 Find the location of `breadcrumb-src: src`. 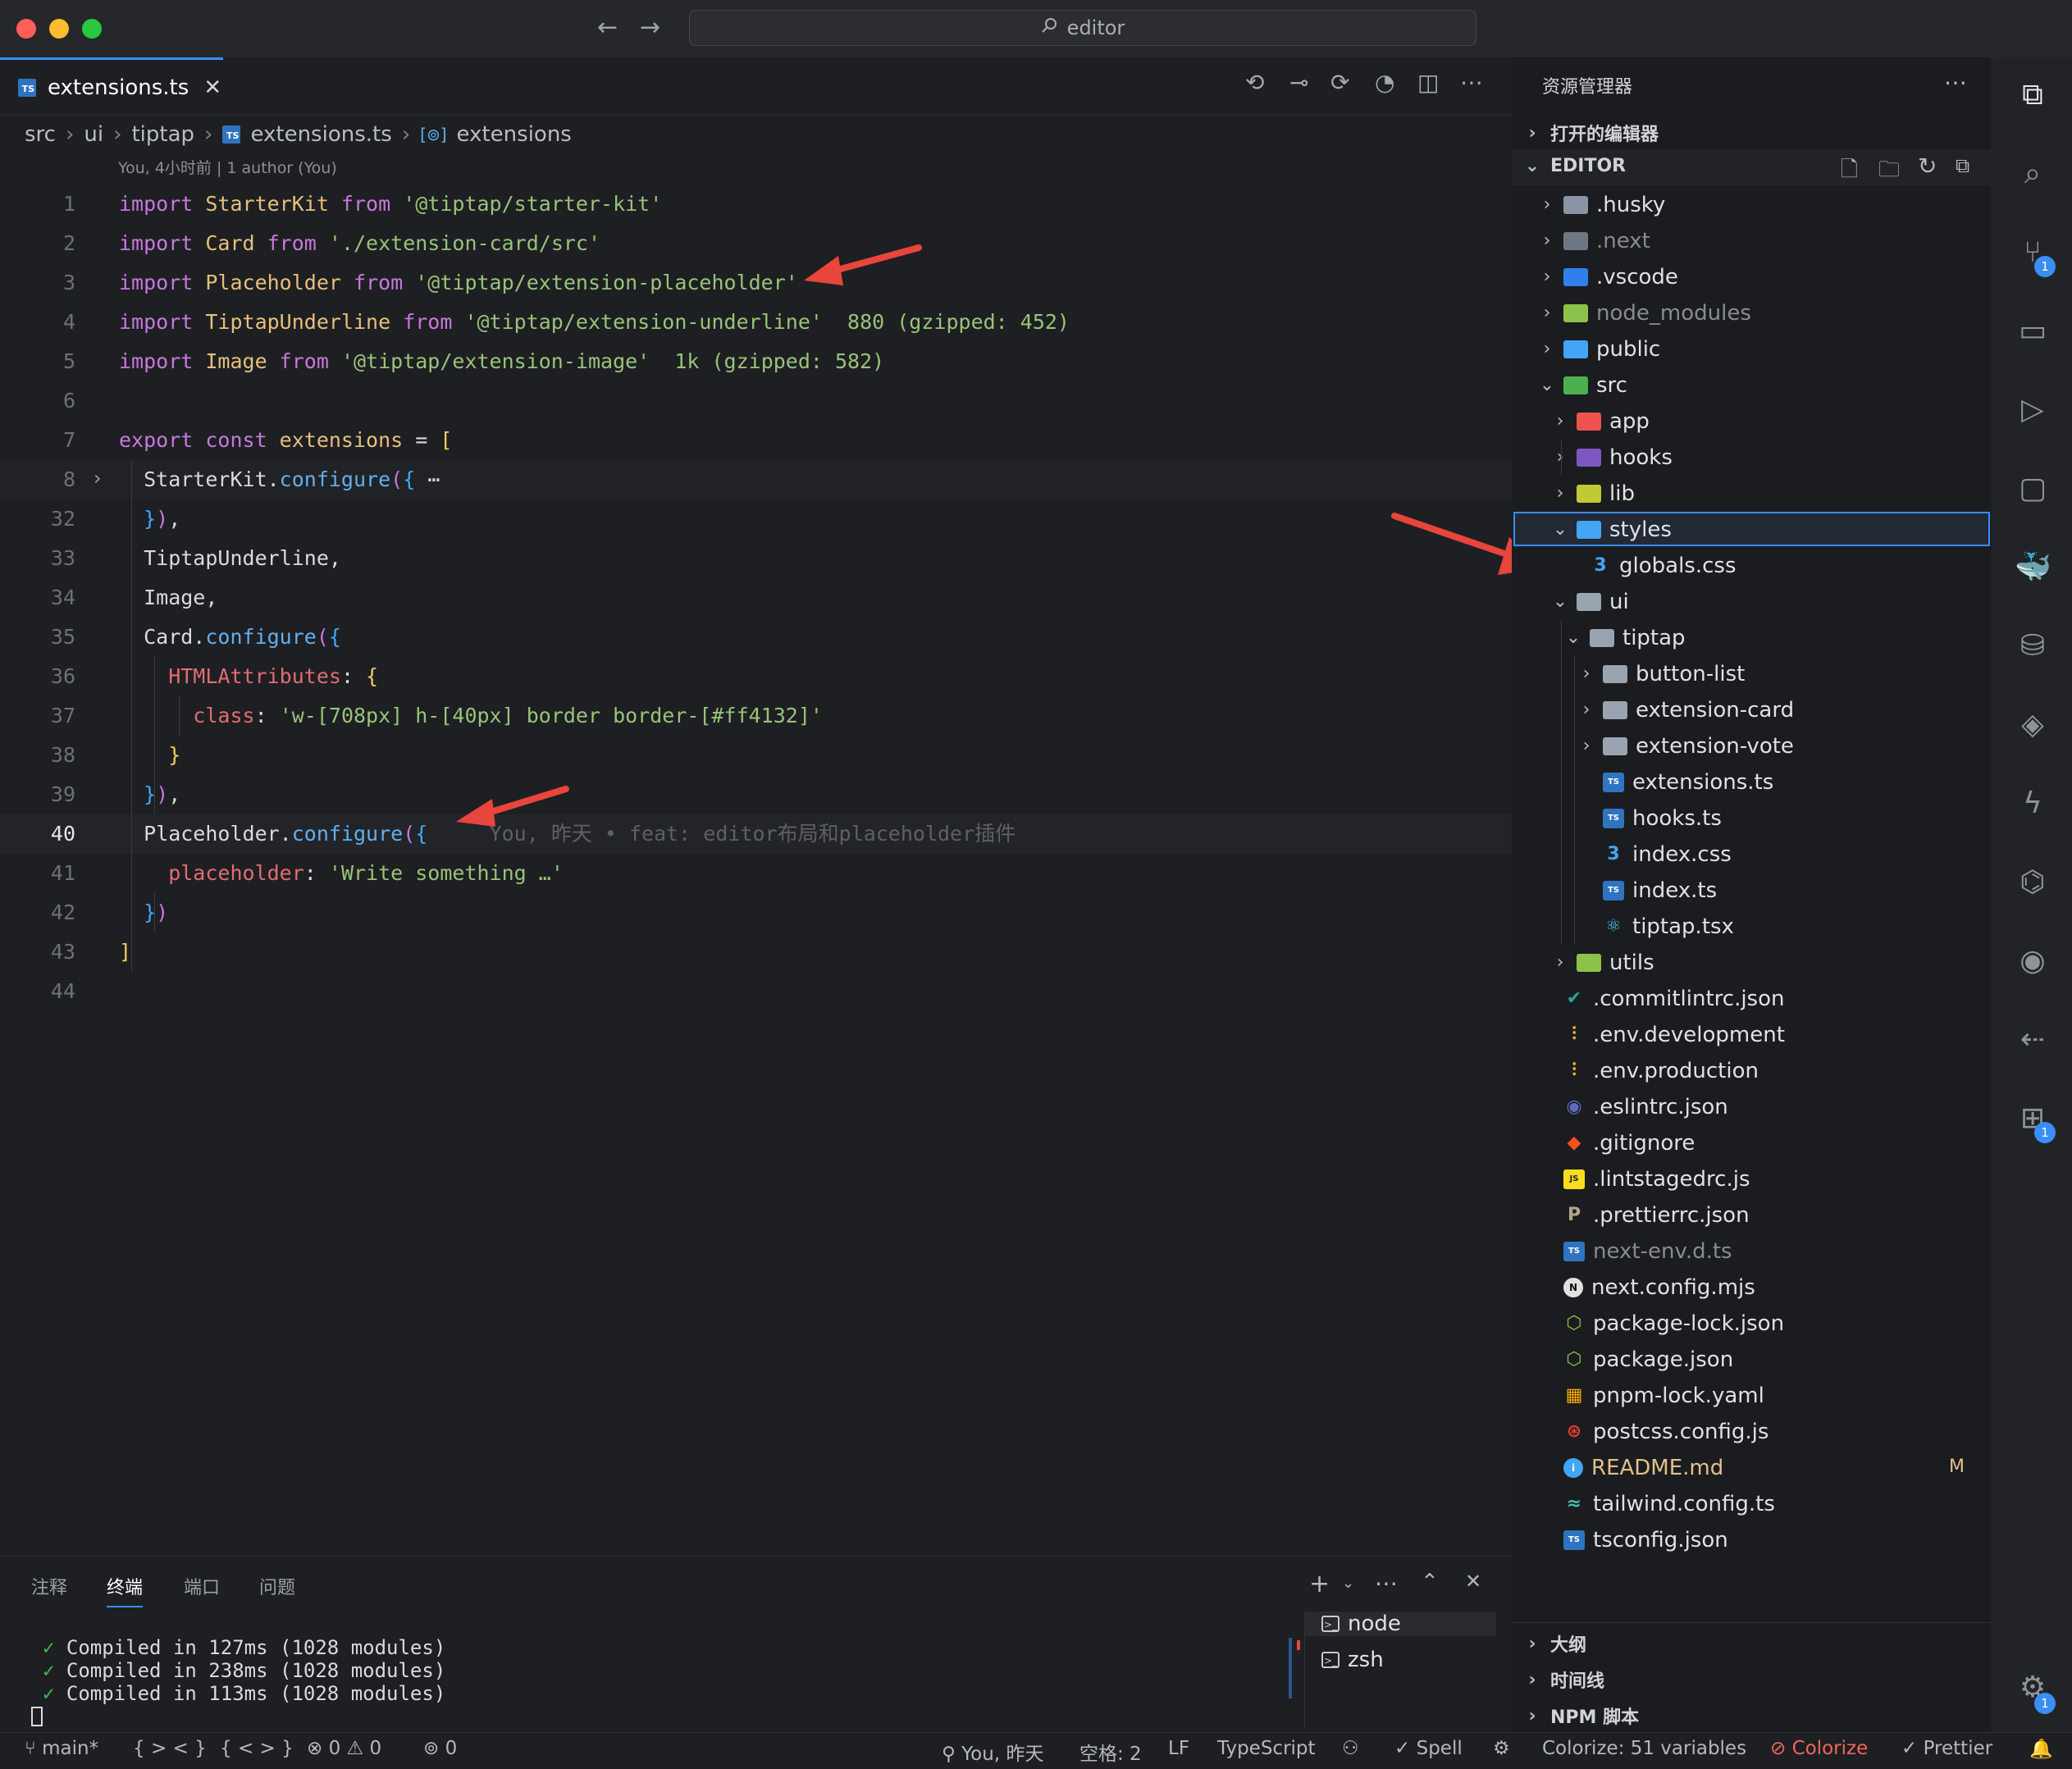

breadcrumb-src: src is located at coordinates (40, 134).